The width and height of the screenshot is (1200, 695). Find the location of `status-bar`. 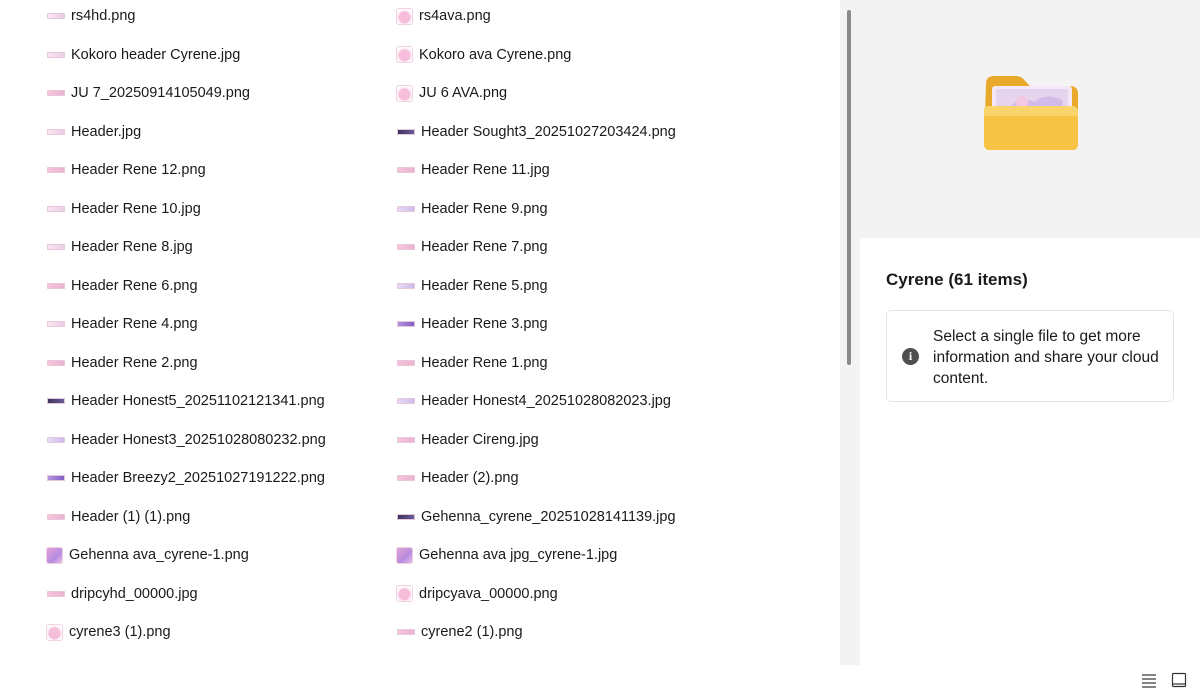

status-bar is located at coordinates (600, 680).